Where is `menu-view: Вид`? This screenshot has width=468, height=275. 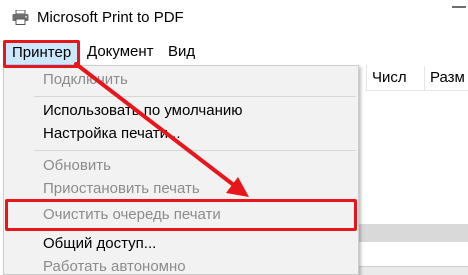
menu-view: Вид is located at coordinates (181, 52).